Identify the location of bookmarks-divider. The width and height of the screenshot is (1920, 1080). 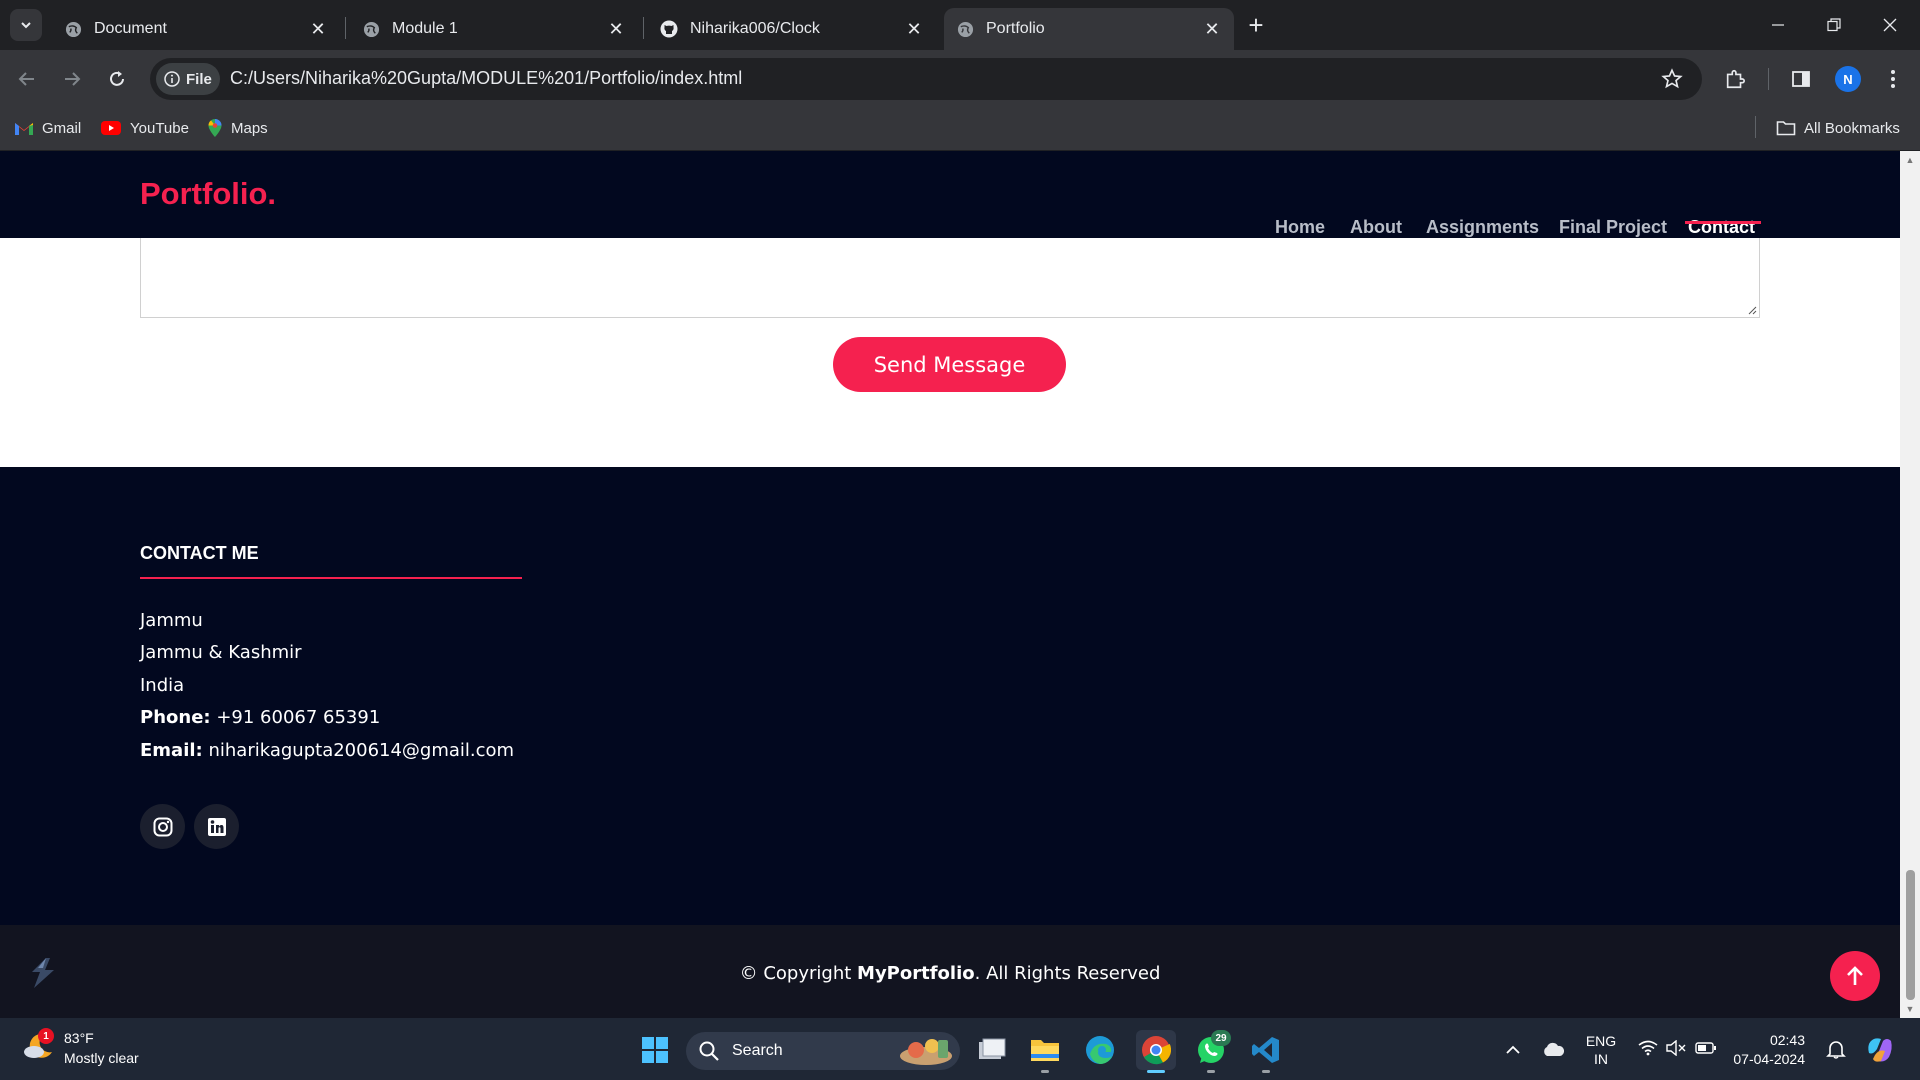
(1755, 127).